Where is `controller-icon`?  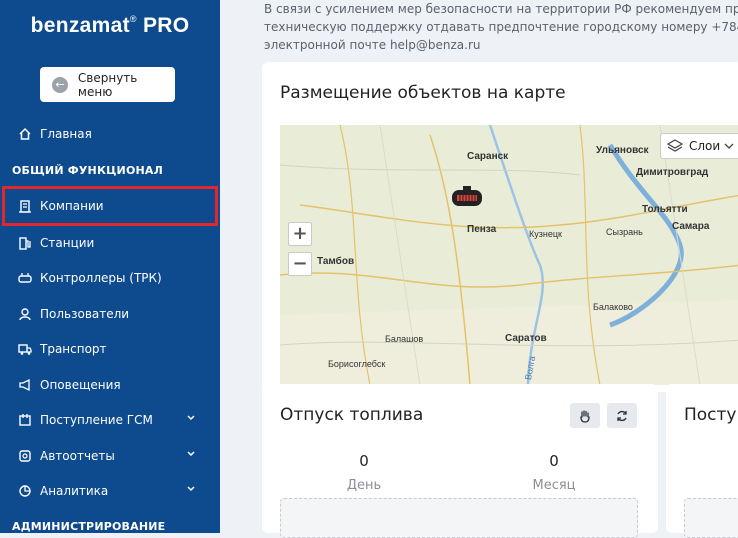
controller-icon is located at coordinates (25, 278).